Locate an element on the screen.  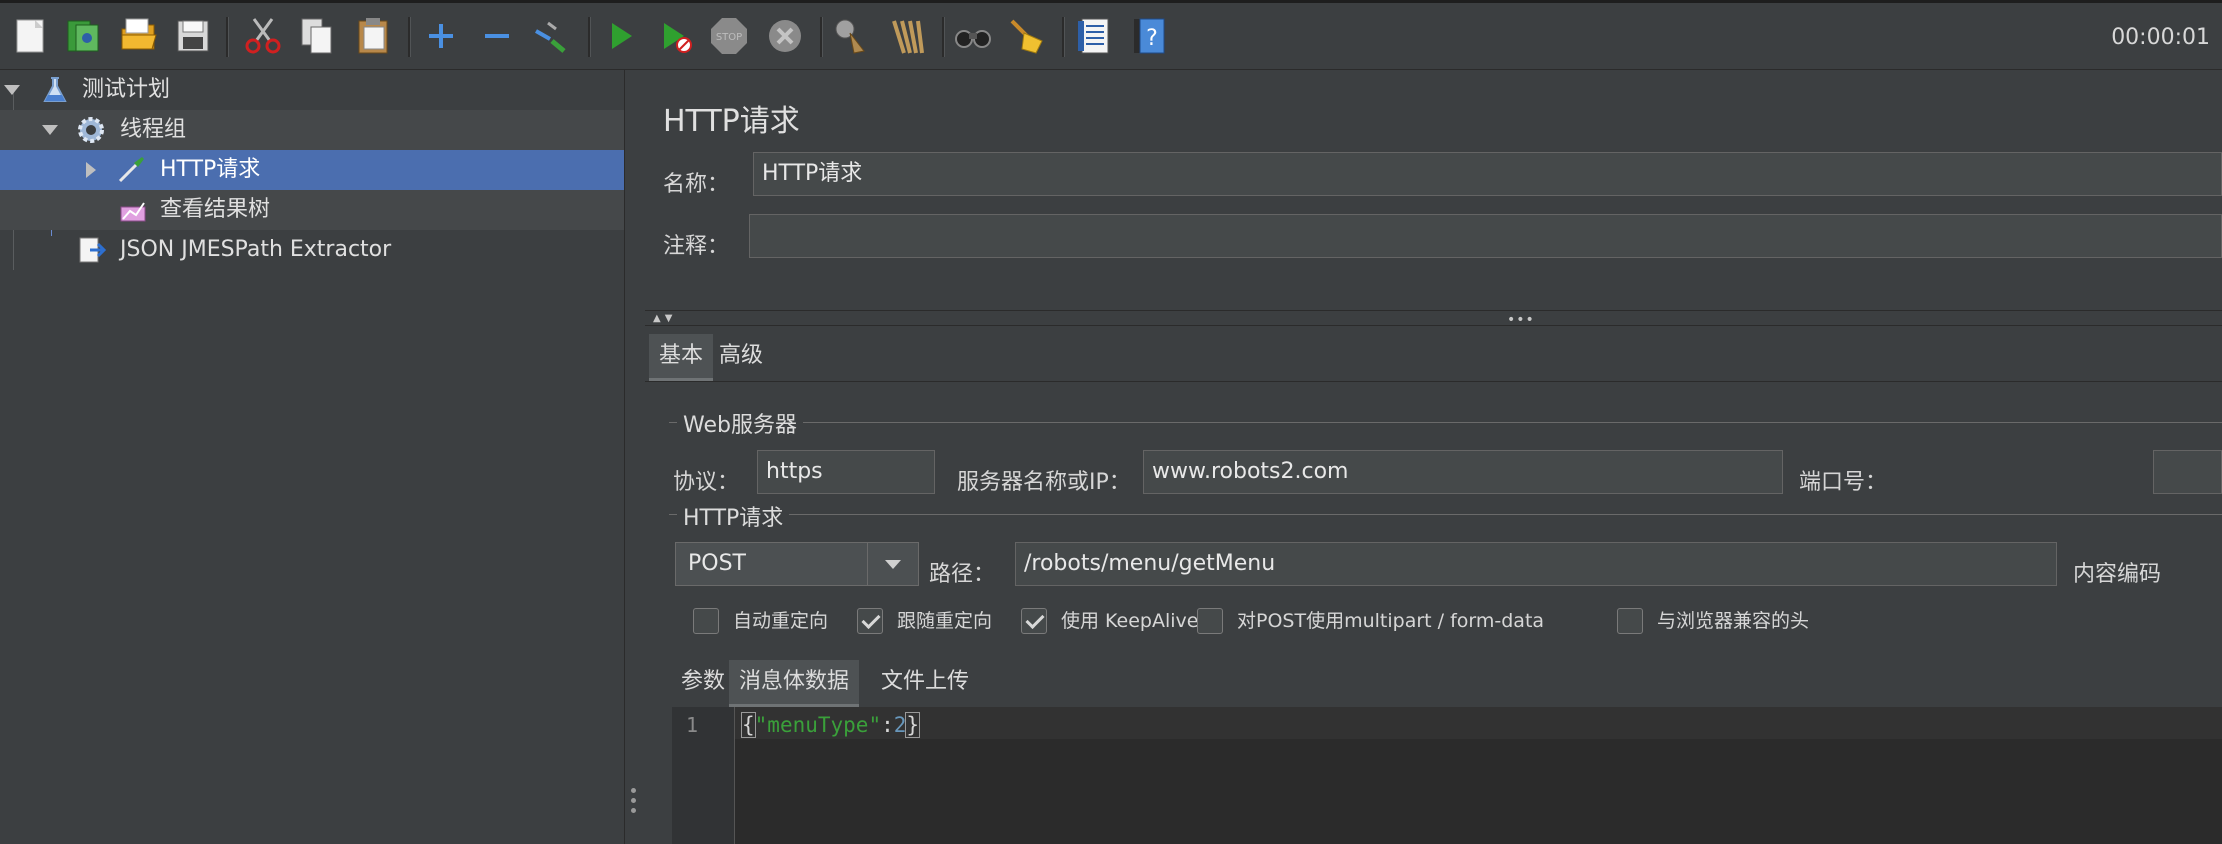
start-icon is located at coordinates (621, 36).